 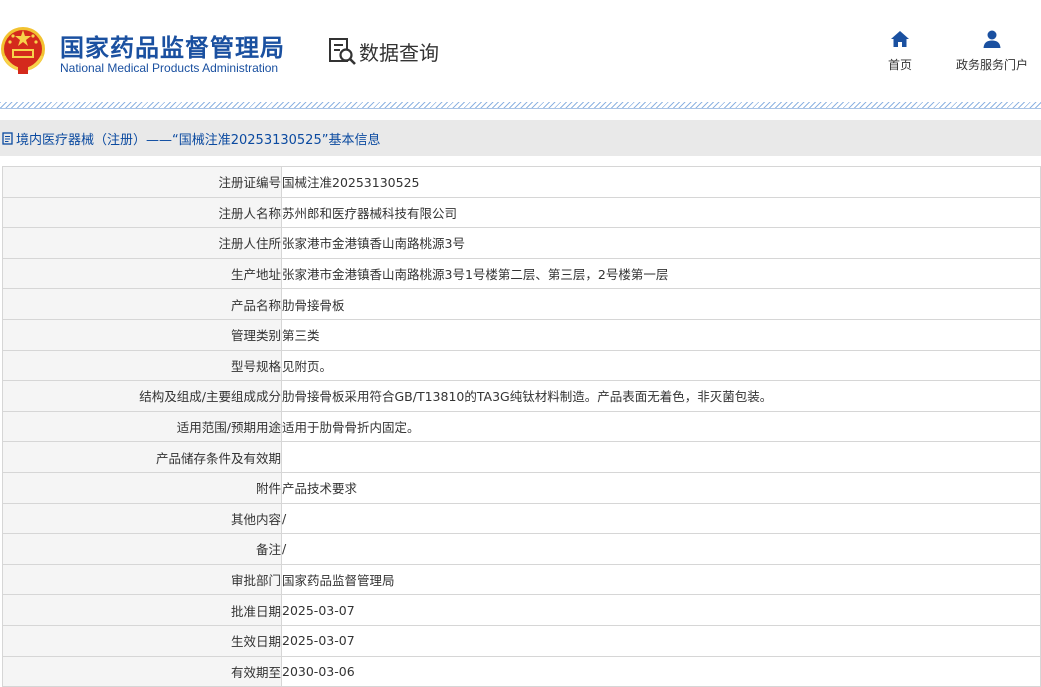 I want to click on row-value: 肋骨接骨板, so click(x=661, y=304).